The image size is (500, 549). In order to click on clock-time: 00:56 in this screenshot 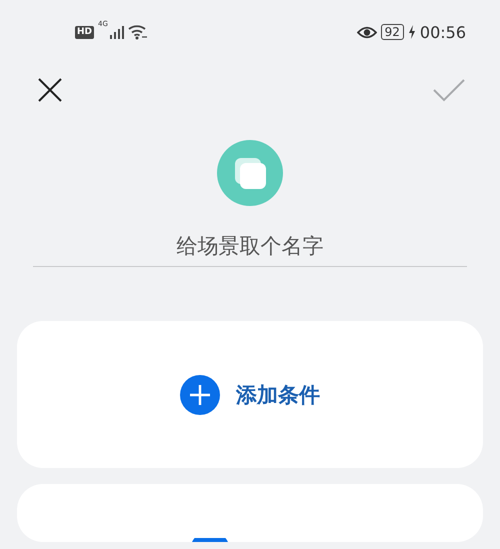, I will do `click(443, 32)`.